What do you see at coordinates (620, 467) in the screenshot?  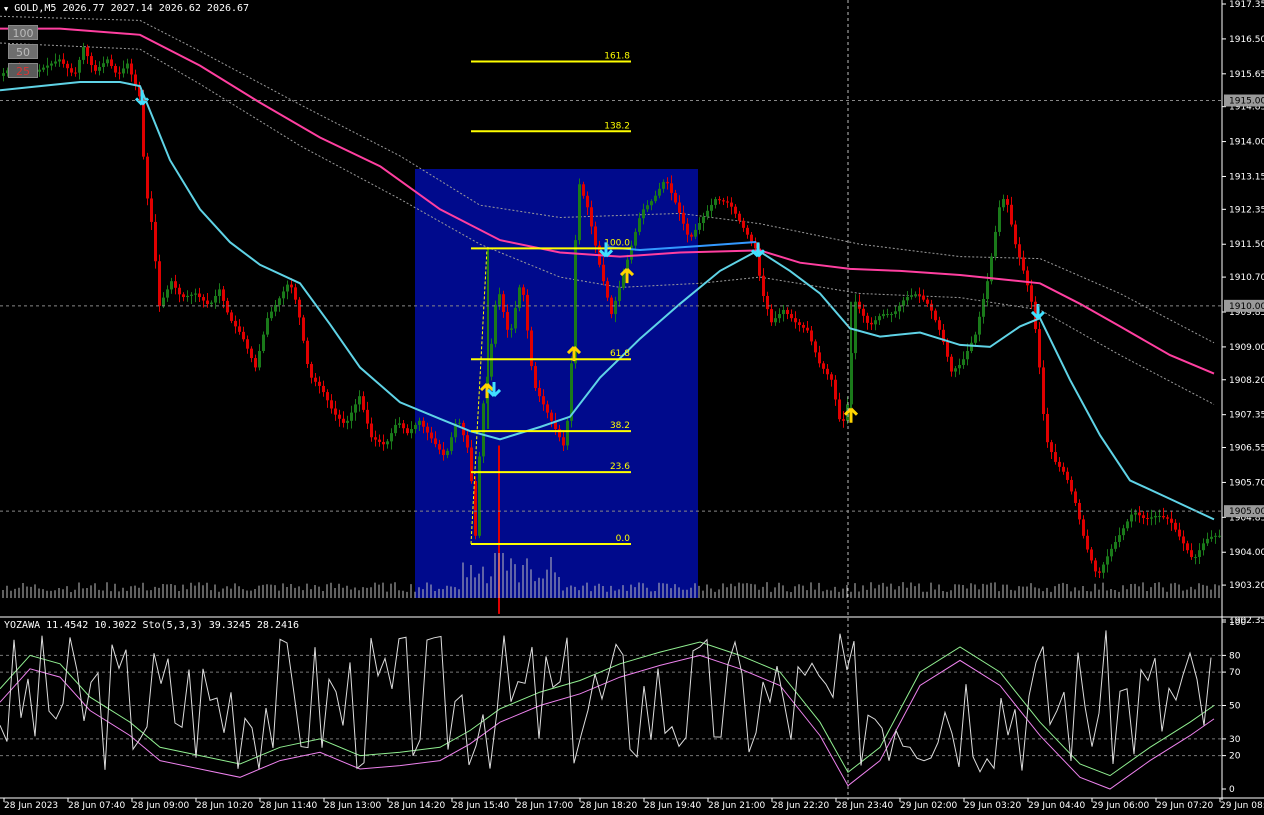 I see `fib-level-label: 23.6` at bounding box center [620, 467].